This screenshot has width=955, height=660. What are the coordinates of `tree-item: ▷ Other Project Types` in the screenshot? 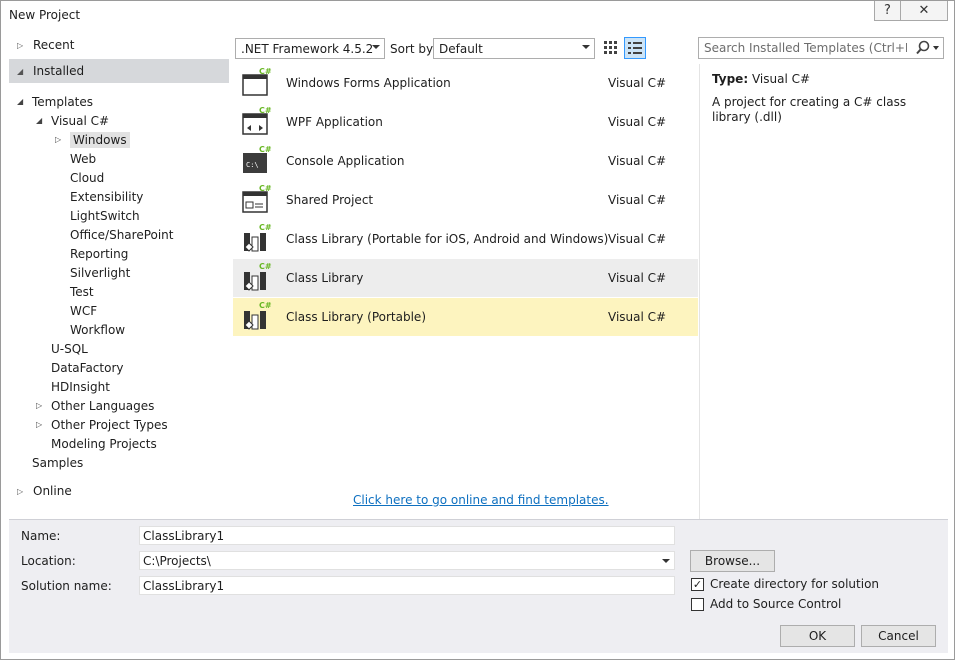 It's located at (102, 424).